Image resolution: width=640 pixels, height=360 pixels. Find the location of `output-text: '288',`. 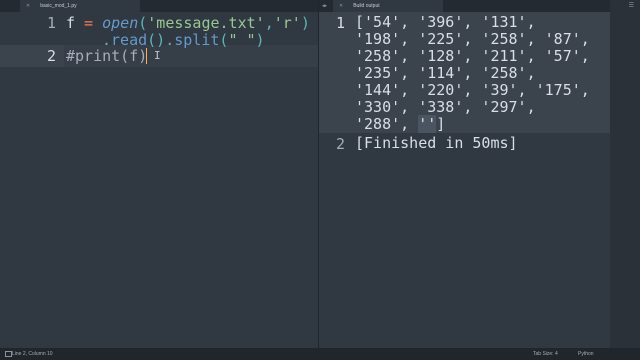

output-text: '288', is located at coordinates (387, 124).